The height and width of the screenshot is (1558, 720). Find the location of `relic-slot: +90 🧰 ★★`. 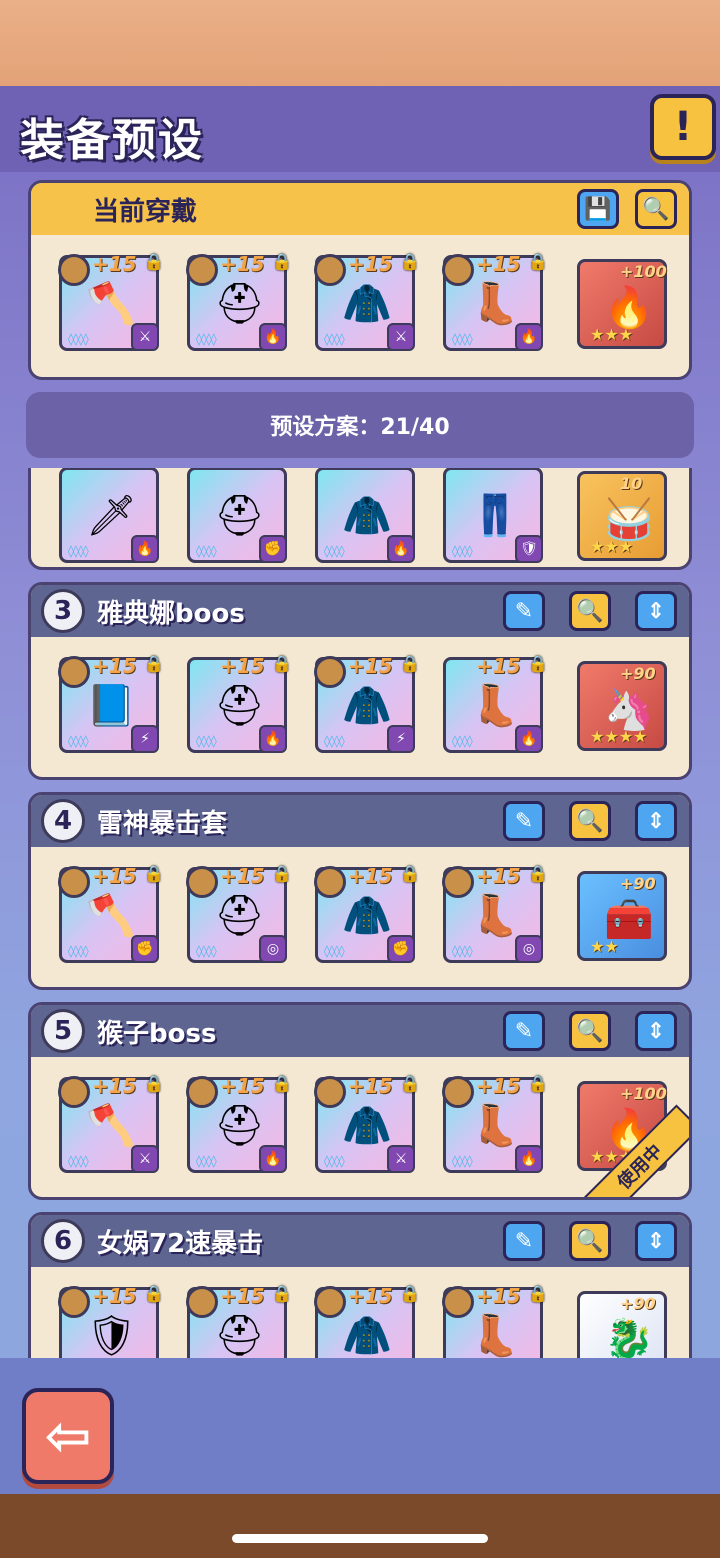

relic-slot: +90 🧰 ★★ is located at coordinates (622, 916).